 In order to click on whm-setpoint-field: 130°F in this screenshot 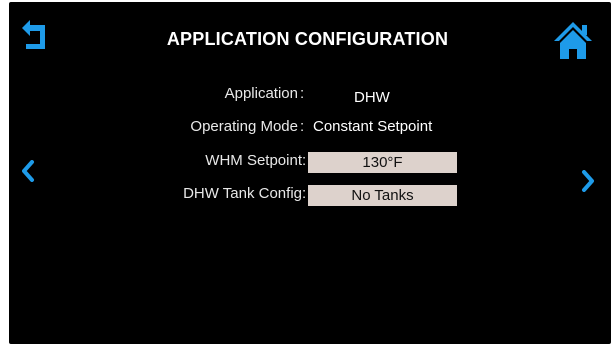, I will do `click(382, 162)`.